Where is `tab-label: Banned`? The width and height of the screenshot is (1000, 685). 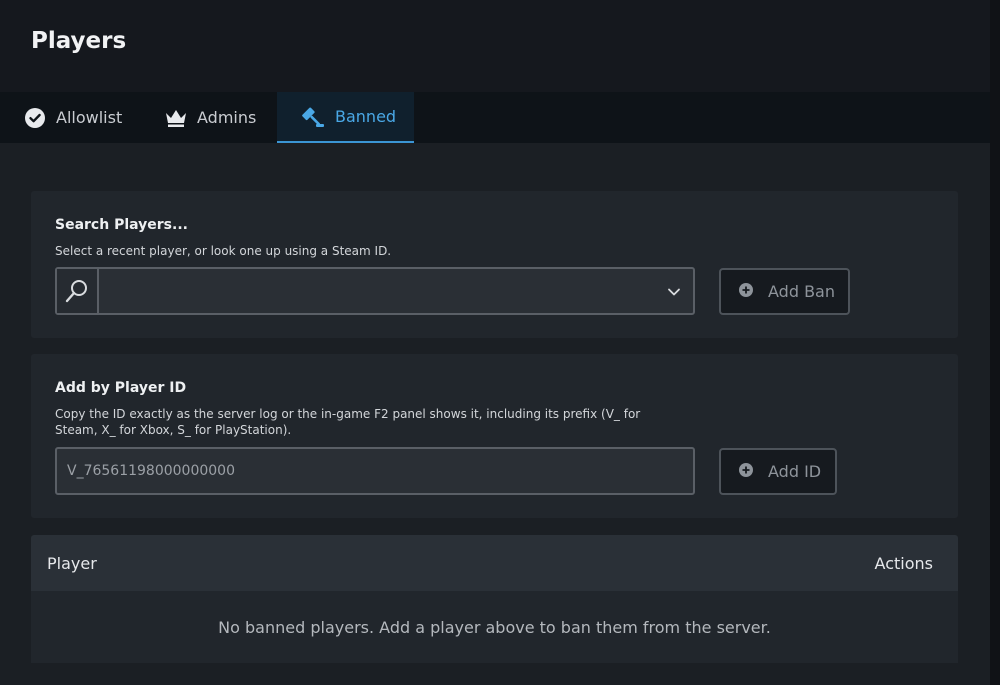
tab-label: Banned is located at coordinates (366, 116).